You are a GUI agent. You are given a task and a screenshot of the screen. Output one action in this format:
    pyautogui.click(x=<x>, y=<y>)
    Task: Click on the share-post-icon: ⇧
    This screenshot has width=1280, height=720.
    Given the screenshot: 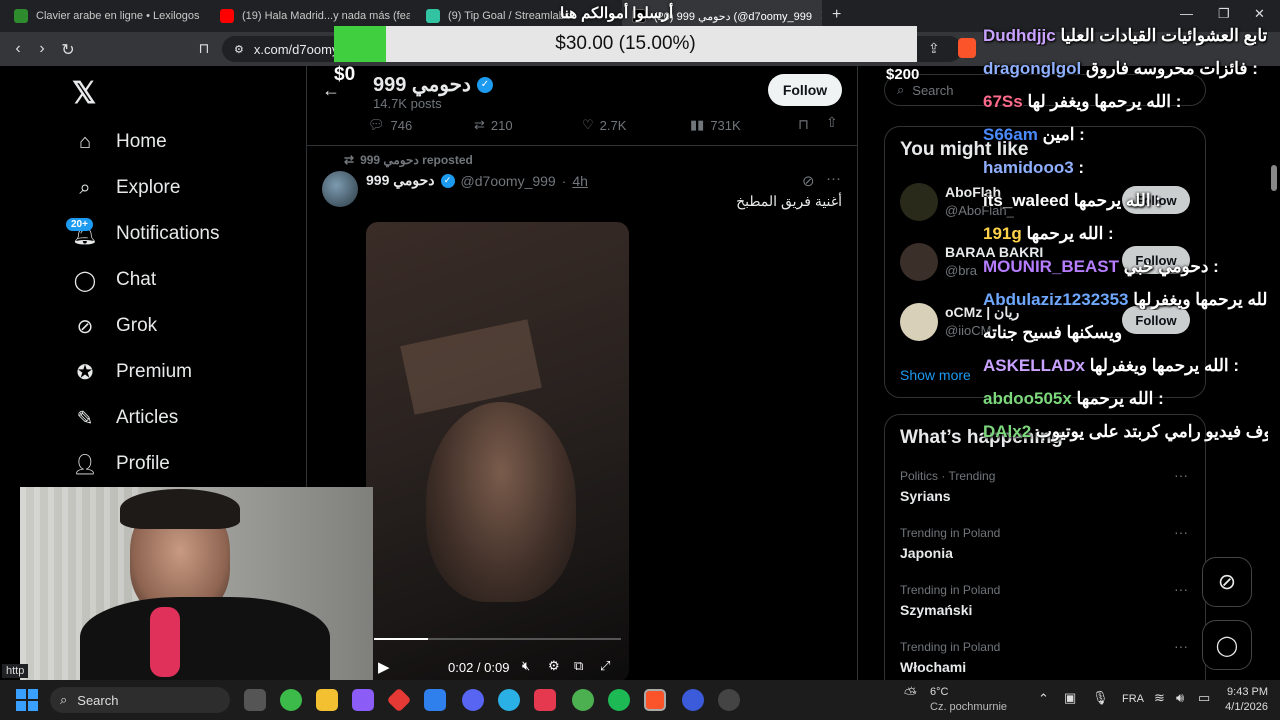 What is the action you would take?
    pyautogui.click(x=832, y=122)
    